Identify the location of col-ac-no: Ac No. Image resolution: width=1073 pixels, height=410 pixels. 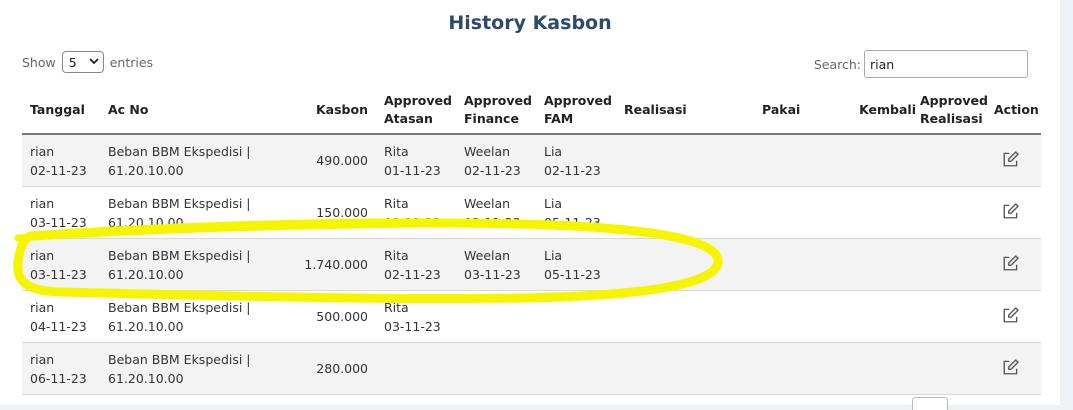
(203, 109).